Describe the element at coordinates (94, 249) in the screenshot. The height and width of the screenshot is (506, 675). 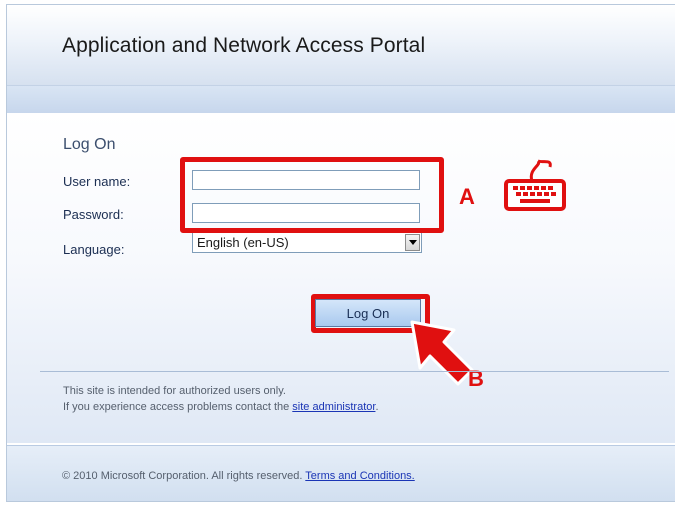
I see `language-label: Language:` at that location.